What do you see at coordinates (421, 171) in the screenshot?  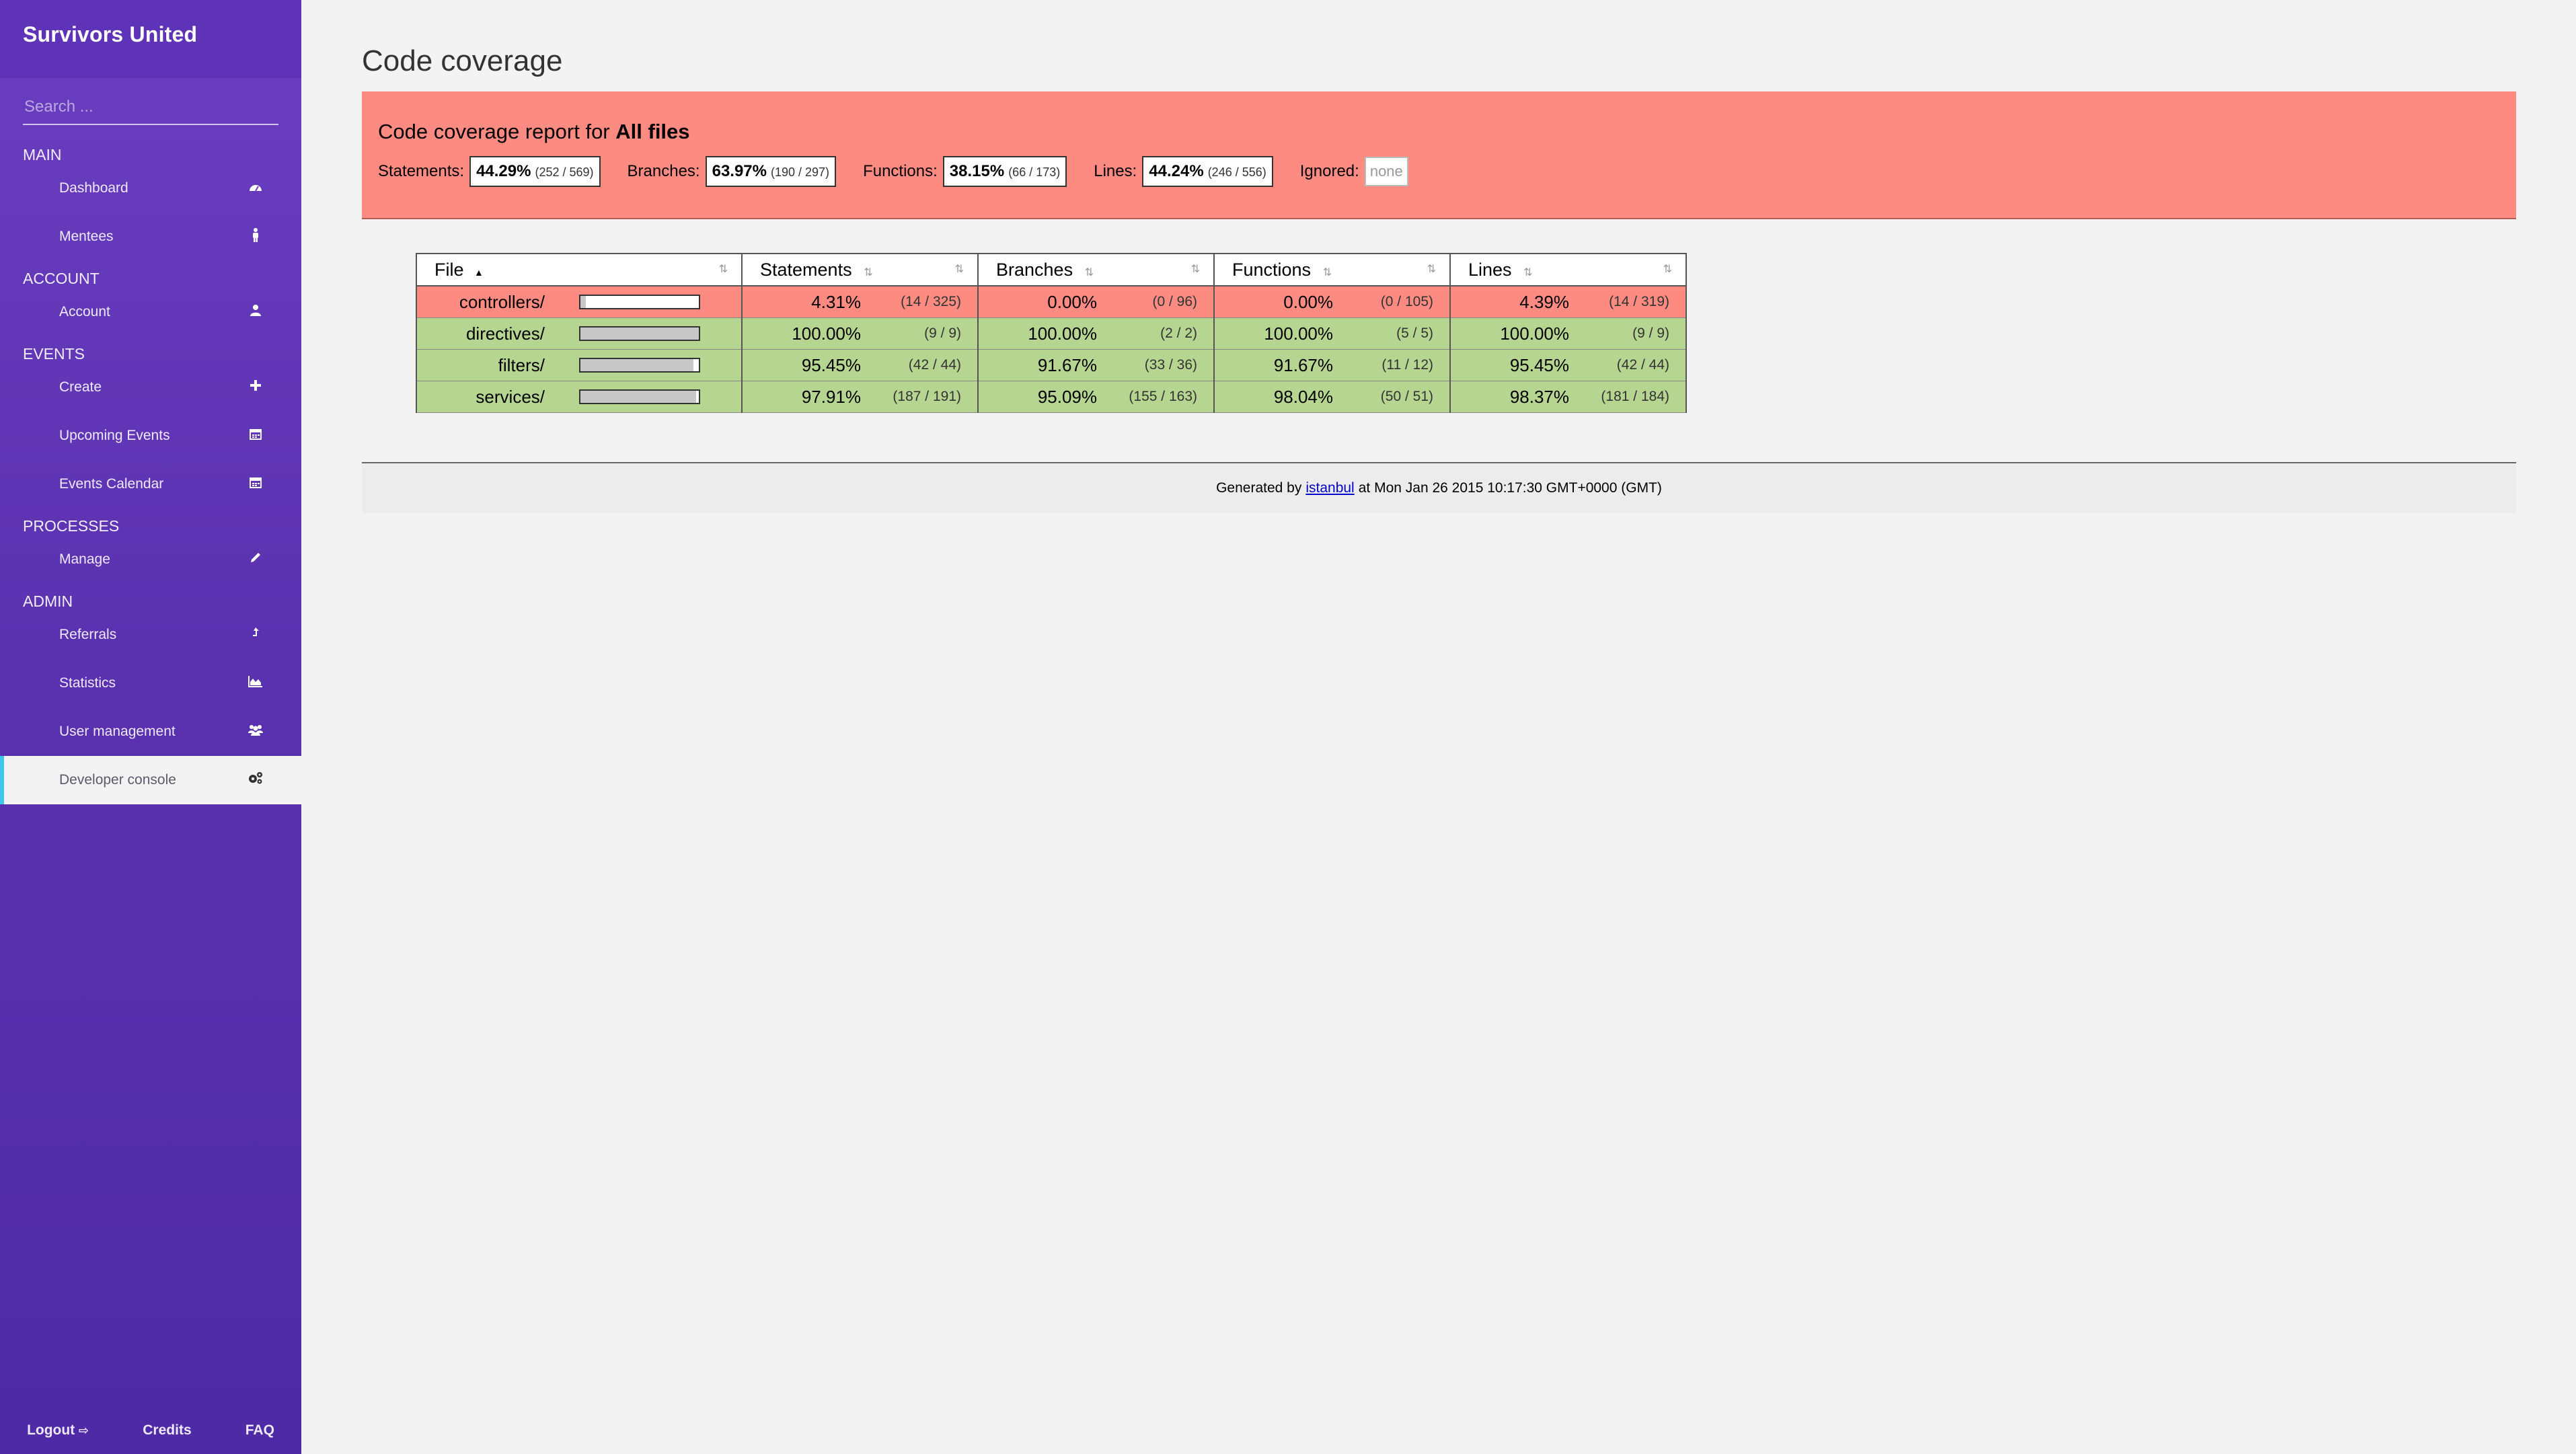 I see `metric-label: Statements:` at bounding box center [421, 171].